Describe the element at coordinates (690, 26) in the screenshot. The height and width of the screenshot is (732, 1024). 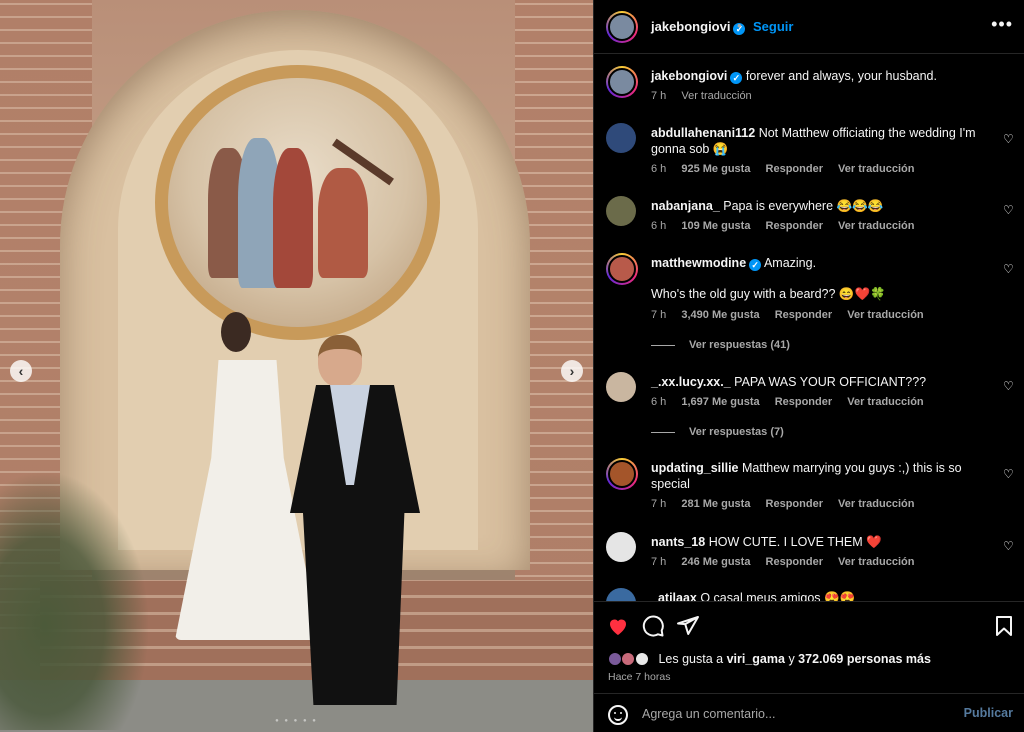
I see `author-username-text: jakebongiovi` at that location.